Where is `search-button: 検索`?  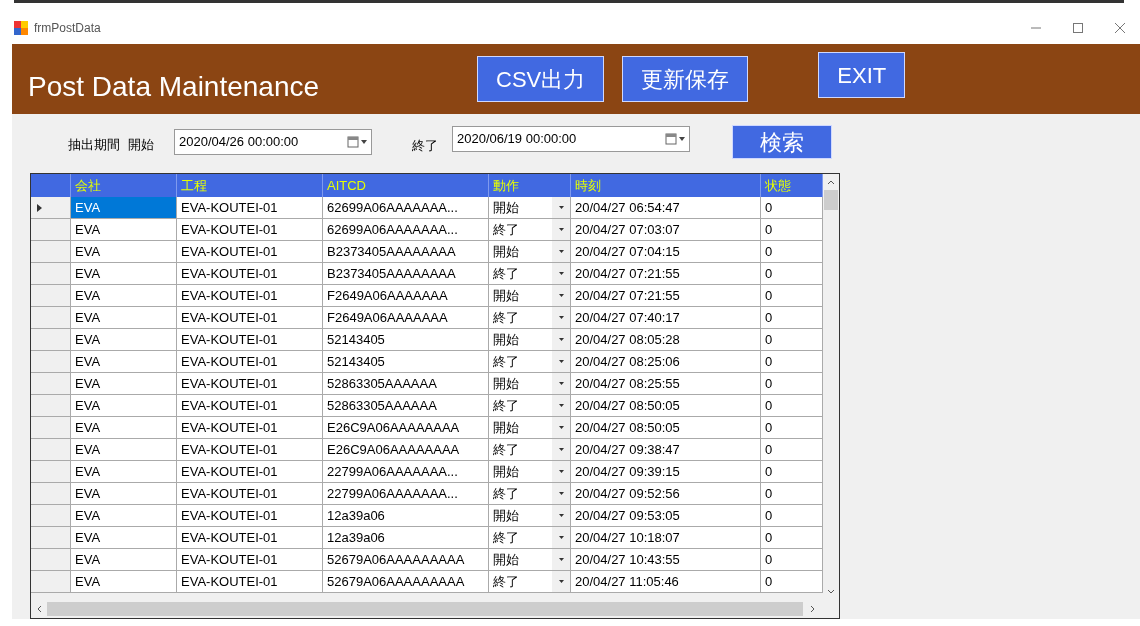
search-button: 検索 is located at coordinates (782, 142).